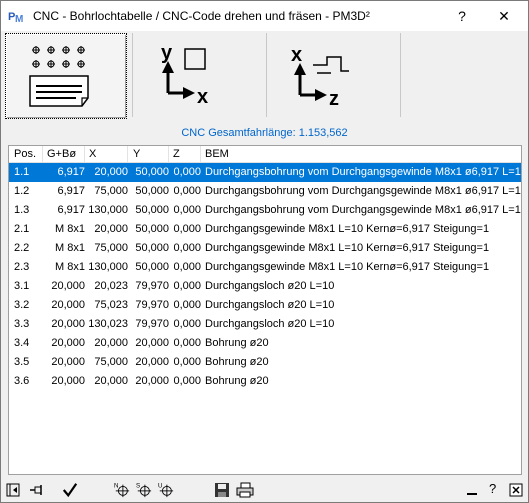  What do you see at coordinates (116, 485) in the screenshot?
I see `snap-north-label: N` at bounding box center [116, 485].